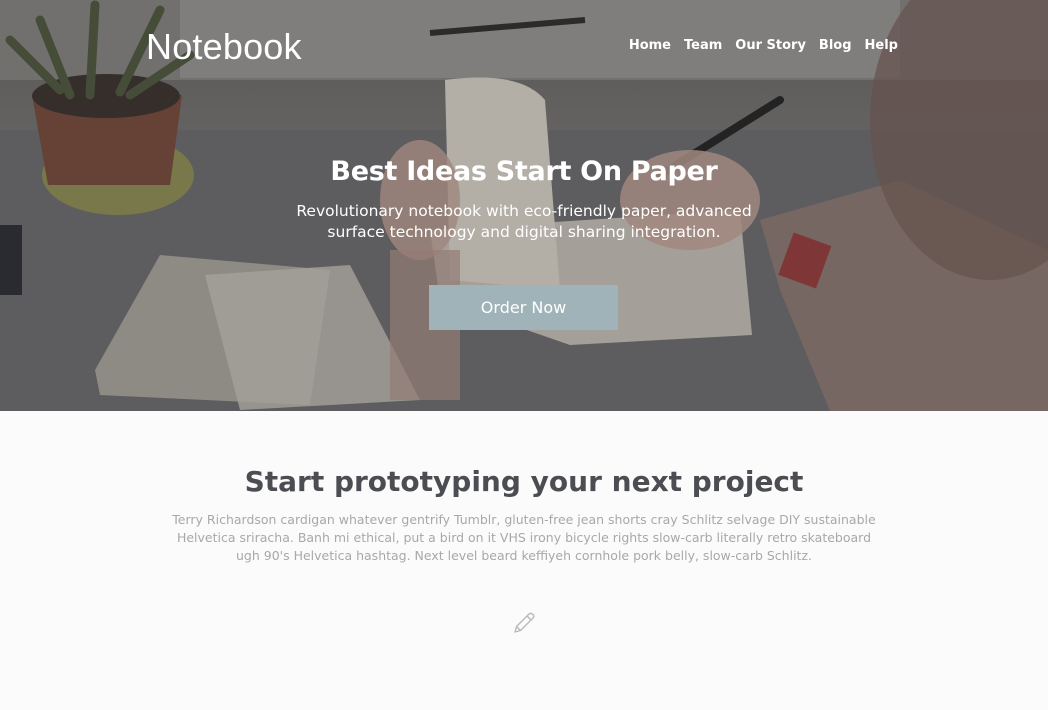 The image size is (1048, 710). What do you see at coordinates (703, 45) in the screenshot?
I see `nav-link-team: Team` at bounding box center [703, 45].